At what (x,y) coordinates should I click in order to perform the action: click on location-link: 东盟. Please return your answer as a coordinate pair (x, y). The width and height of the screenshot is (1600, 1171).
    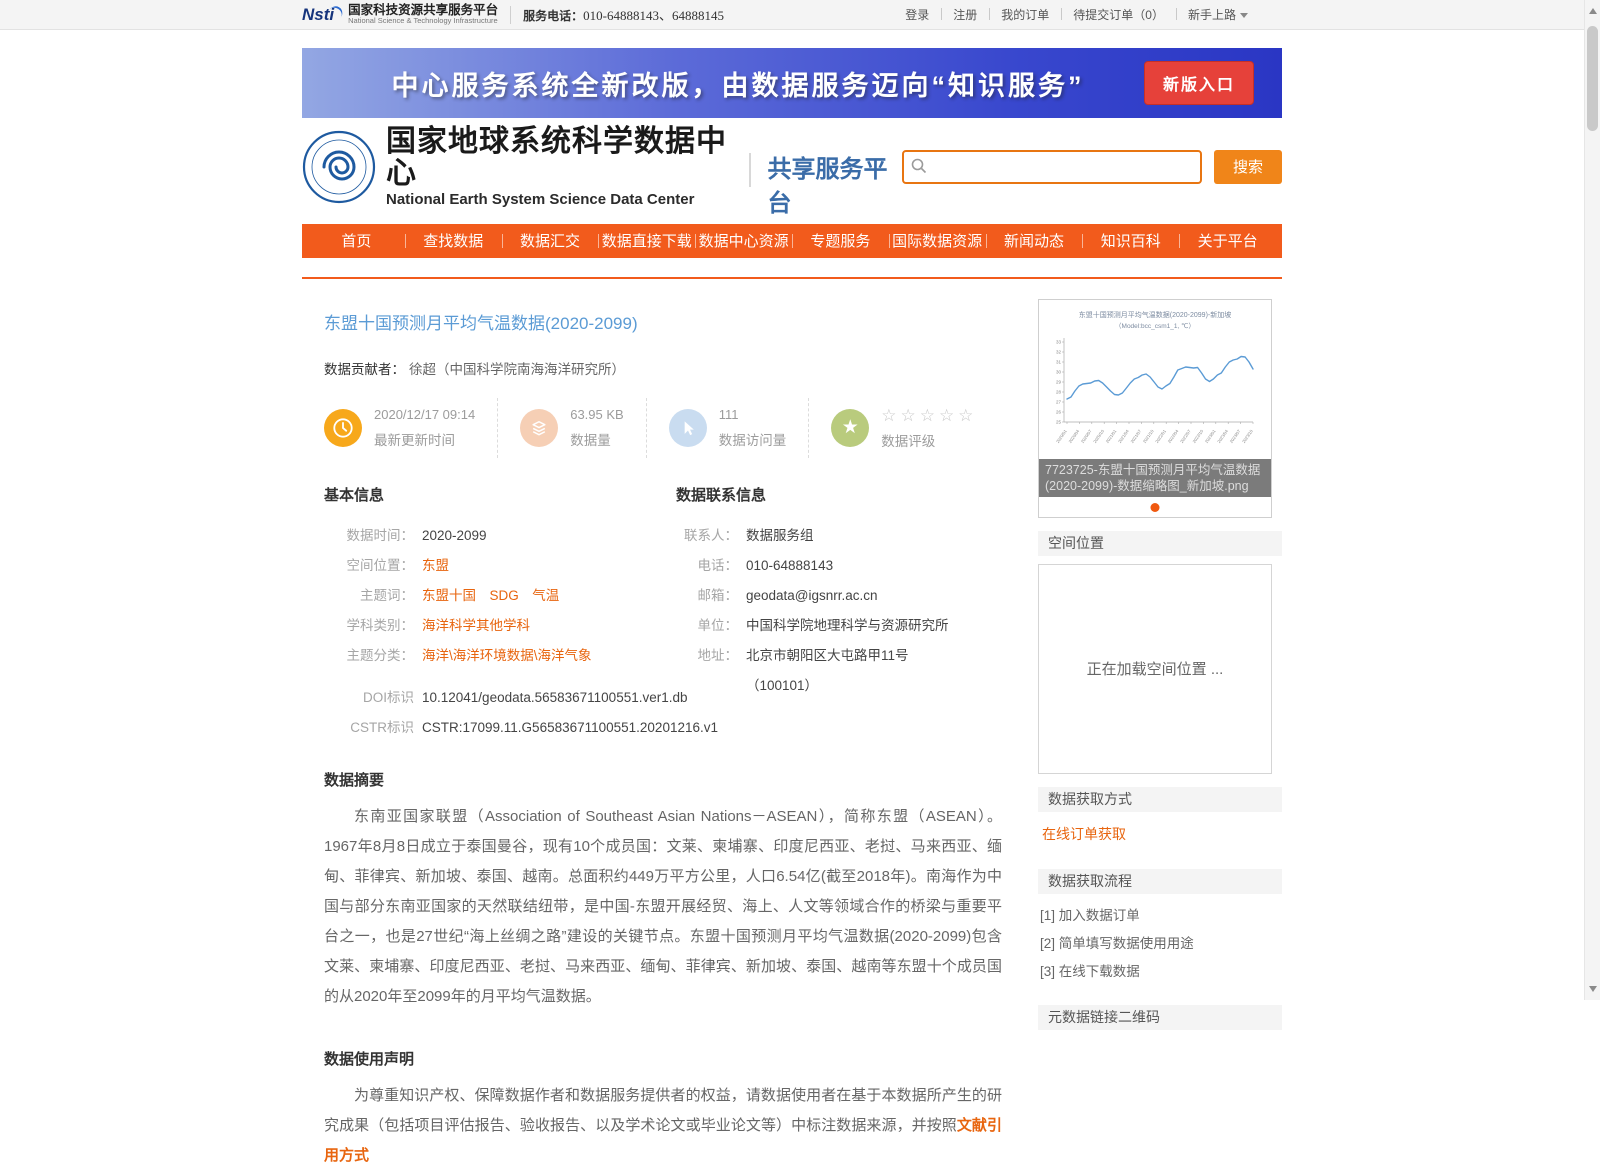
    Looking at the image, I should click on (435, 566).